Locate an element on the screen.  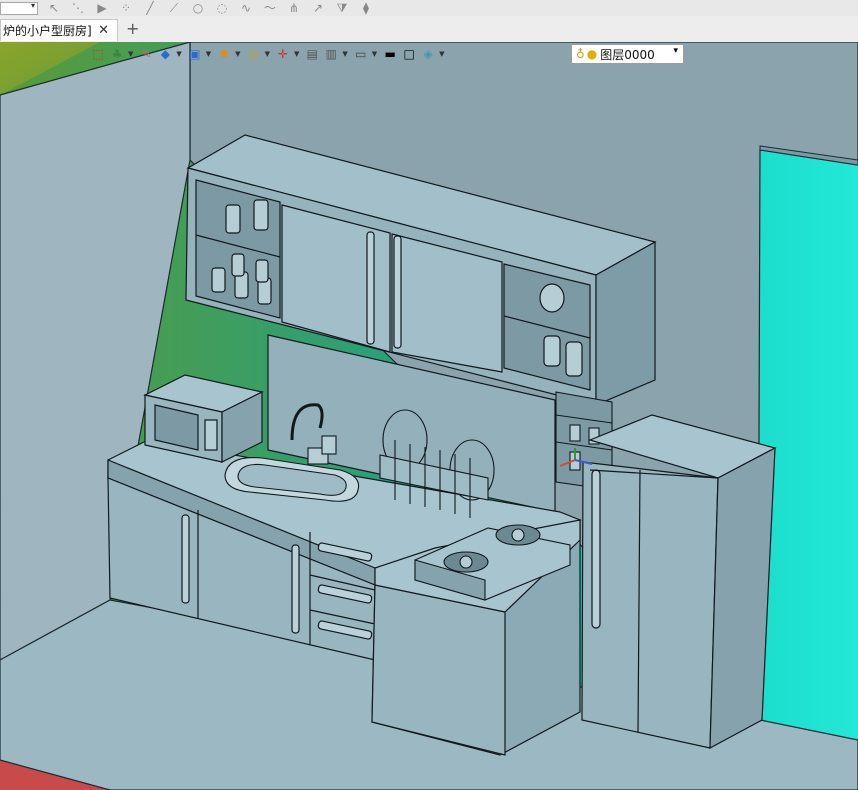
hatch-icon: ⧫ is located at coordinates (366, 8).